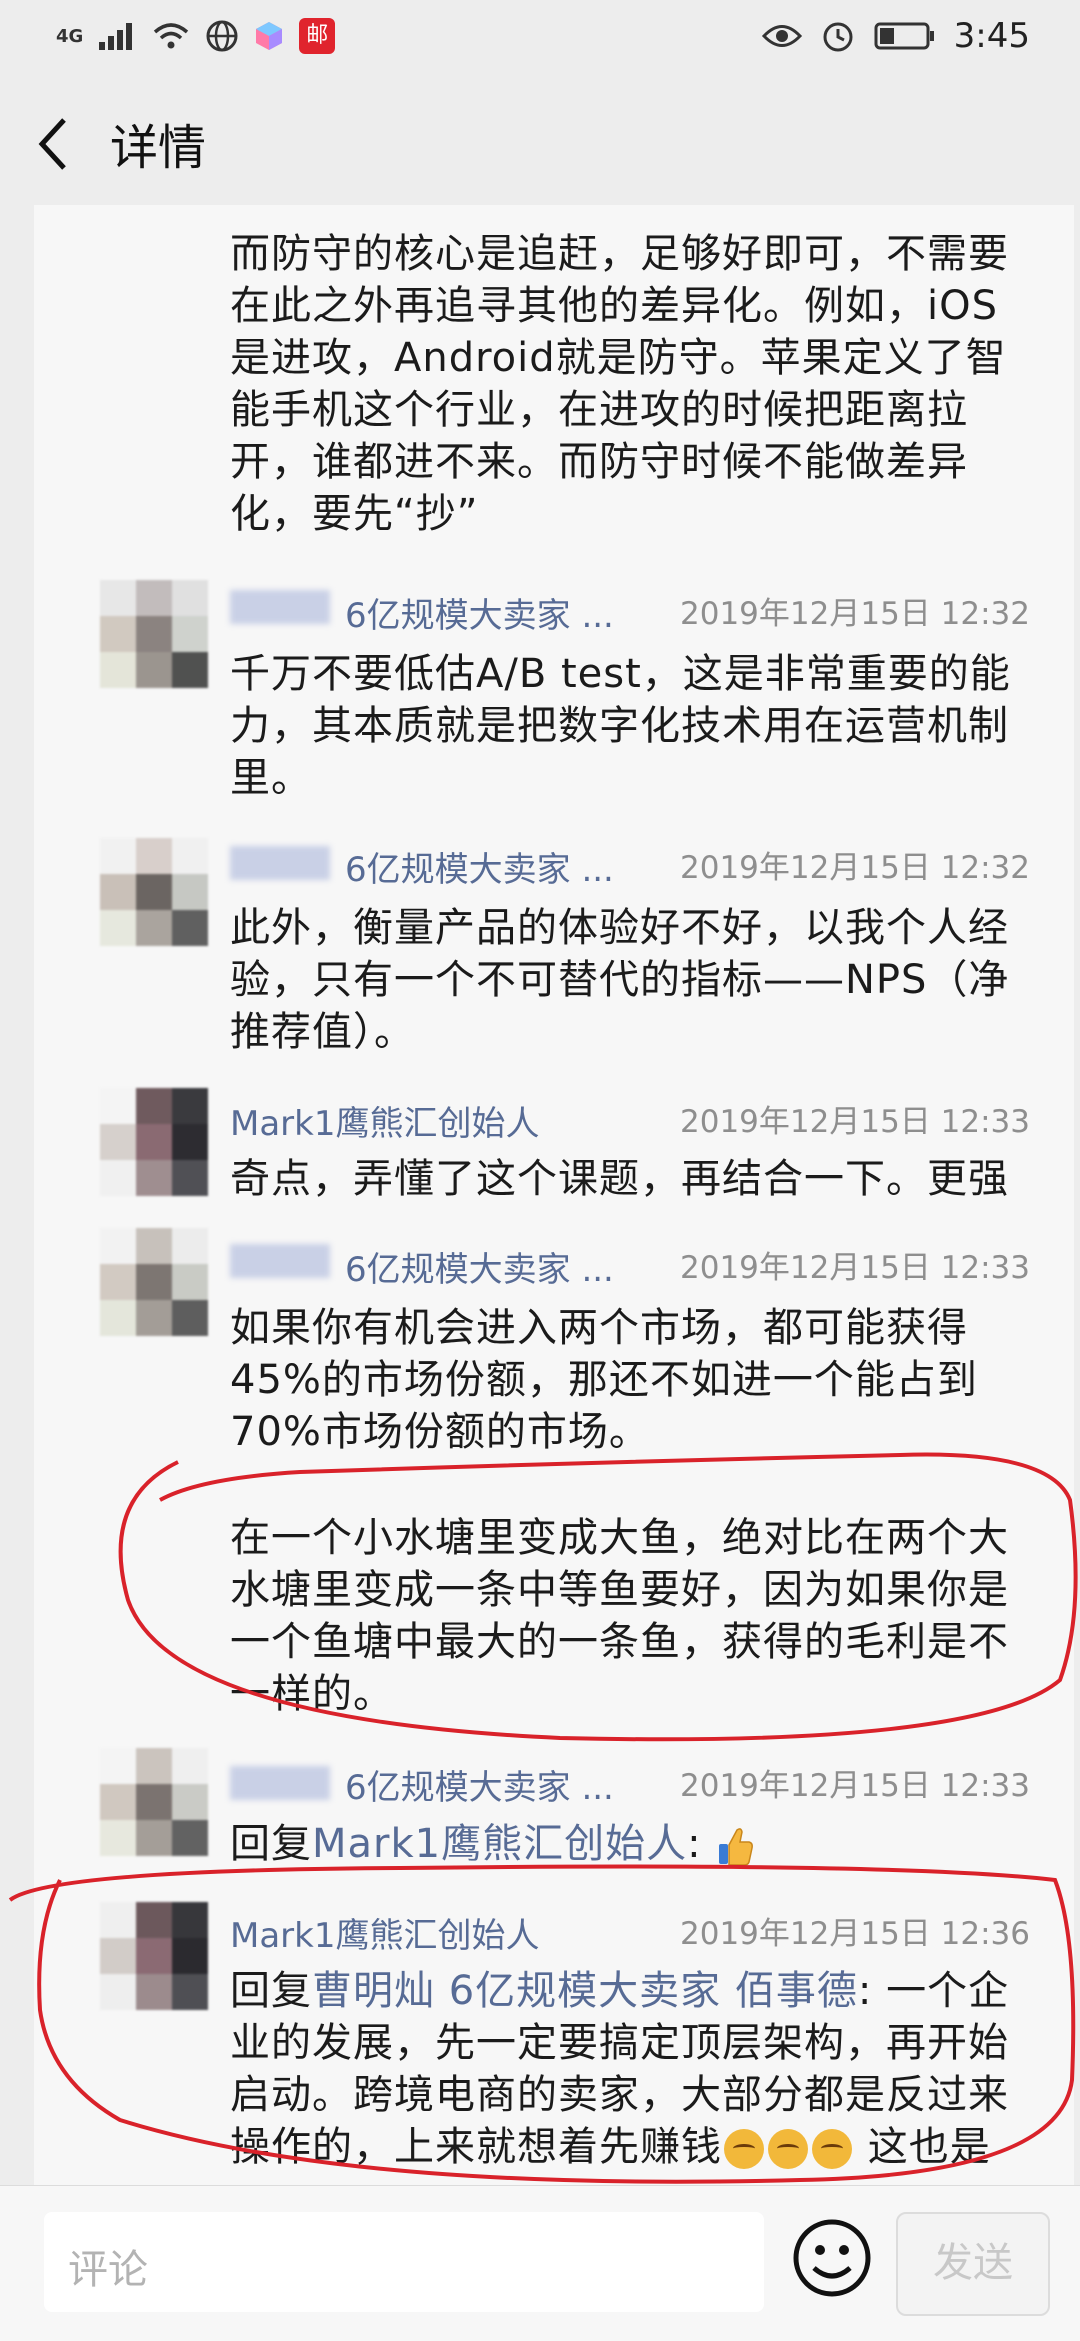 The width and height of the screenshot is (1080, 2341). Describe the element at coordinates (404, 2262) in the screenshot. I see `comment-input: 评论` at that location.